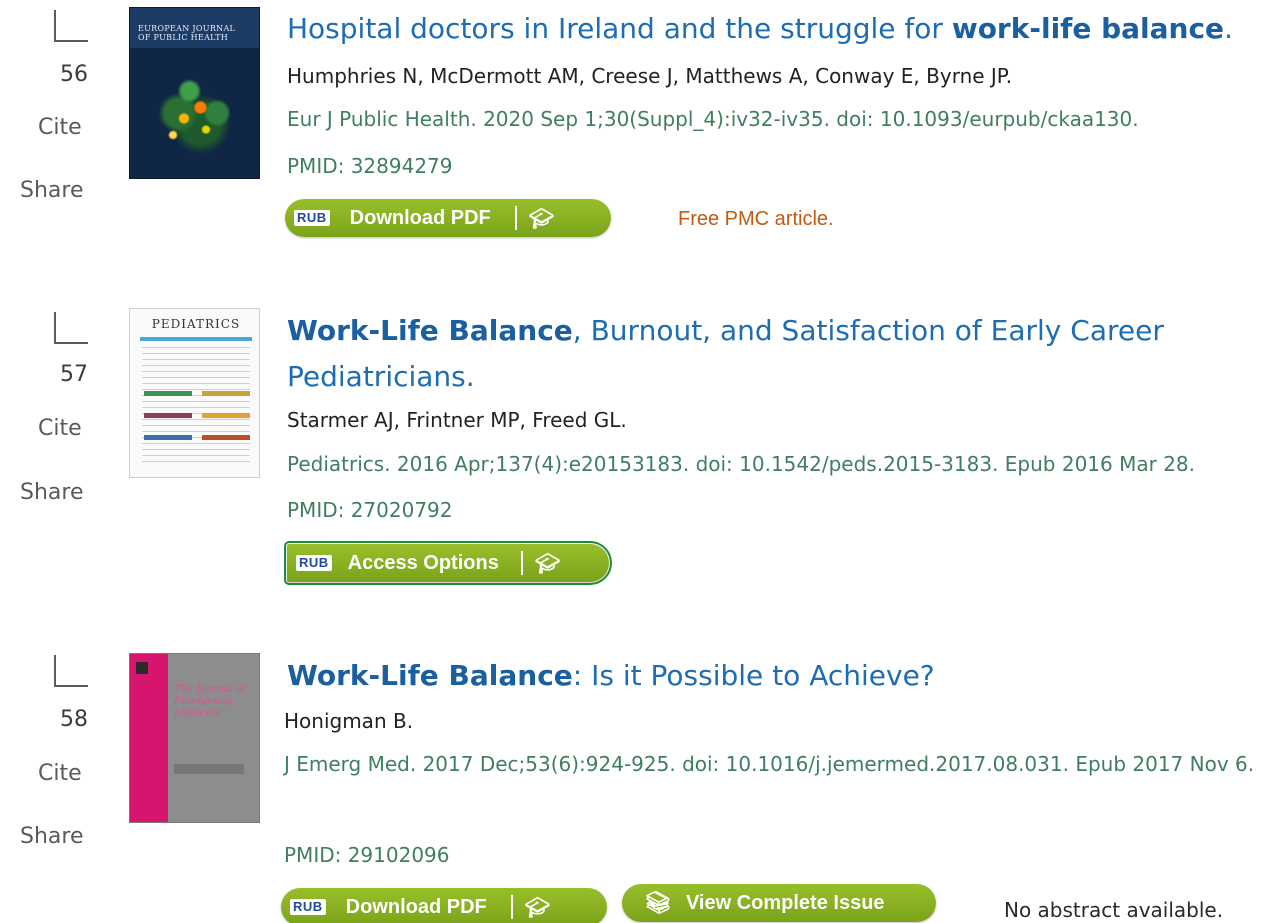 Image resolution: width=1288 pixels, height=923 pixels. I want to click on article-authors: Starmer AJ, Frintner MP, Freed GL., so click(457, 420).